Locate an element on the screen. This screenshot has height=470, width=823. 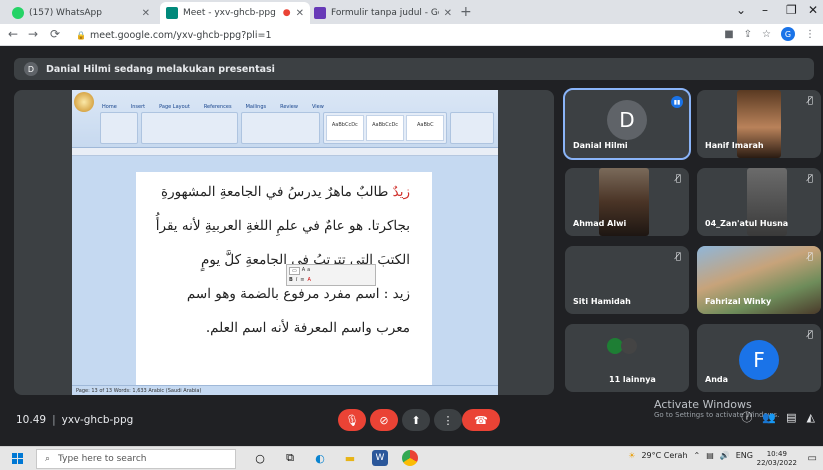
avatar is located at coordinates (629, 346).